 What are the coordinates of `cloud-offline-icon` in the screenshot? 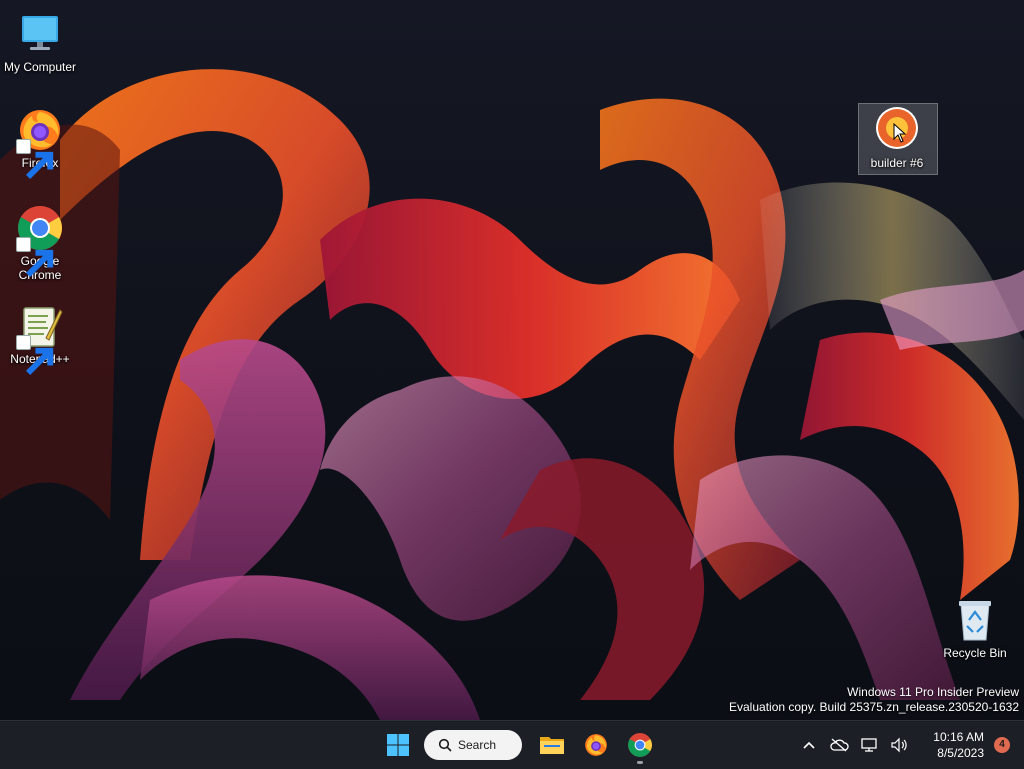 It's located at (839, 745).